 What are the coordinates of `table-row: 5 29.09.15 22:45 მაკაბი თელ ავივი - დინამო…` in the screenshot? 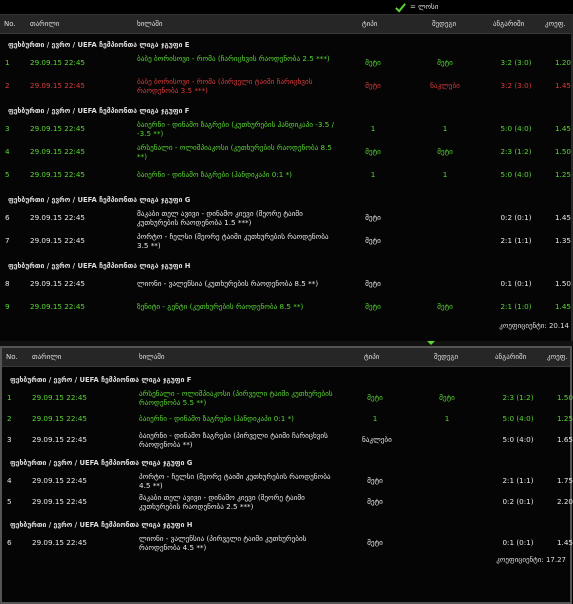 It's located at (287, 501).